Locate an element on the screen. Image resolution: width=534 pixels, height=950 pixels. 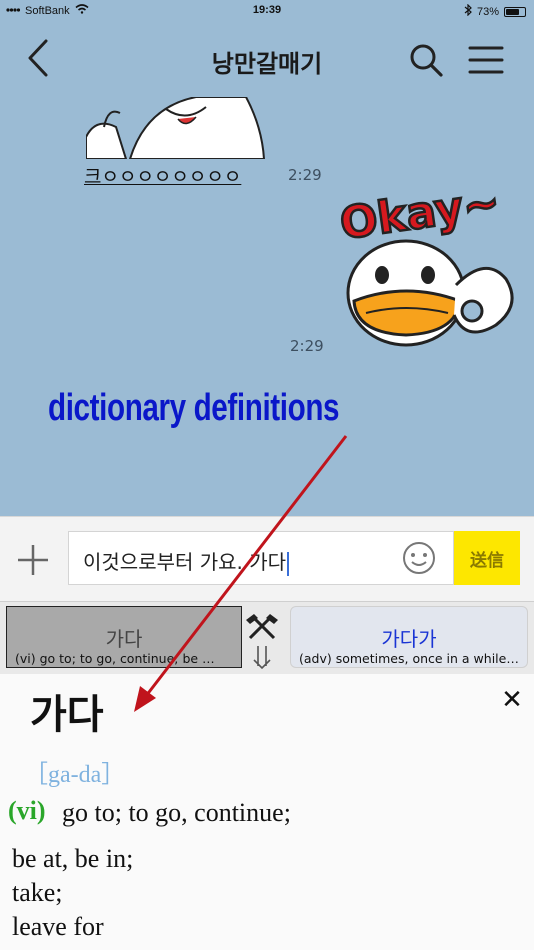
entry-pronunciation: ［ga-da］ is located at coordinates (75, 775).